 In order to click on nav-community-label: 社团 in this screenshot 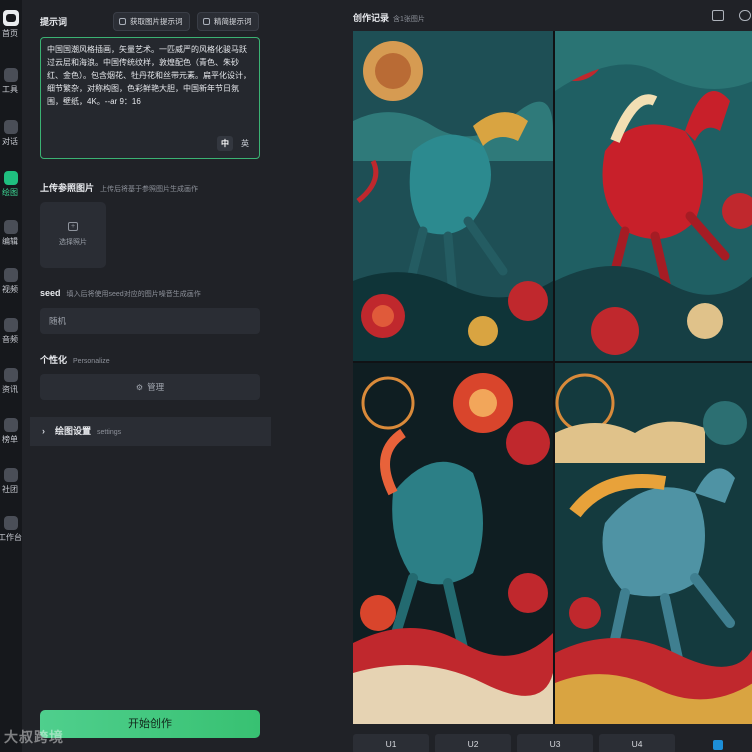, I will do `click(10, 489)`.